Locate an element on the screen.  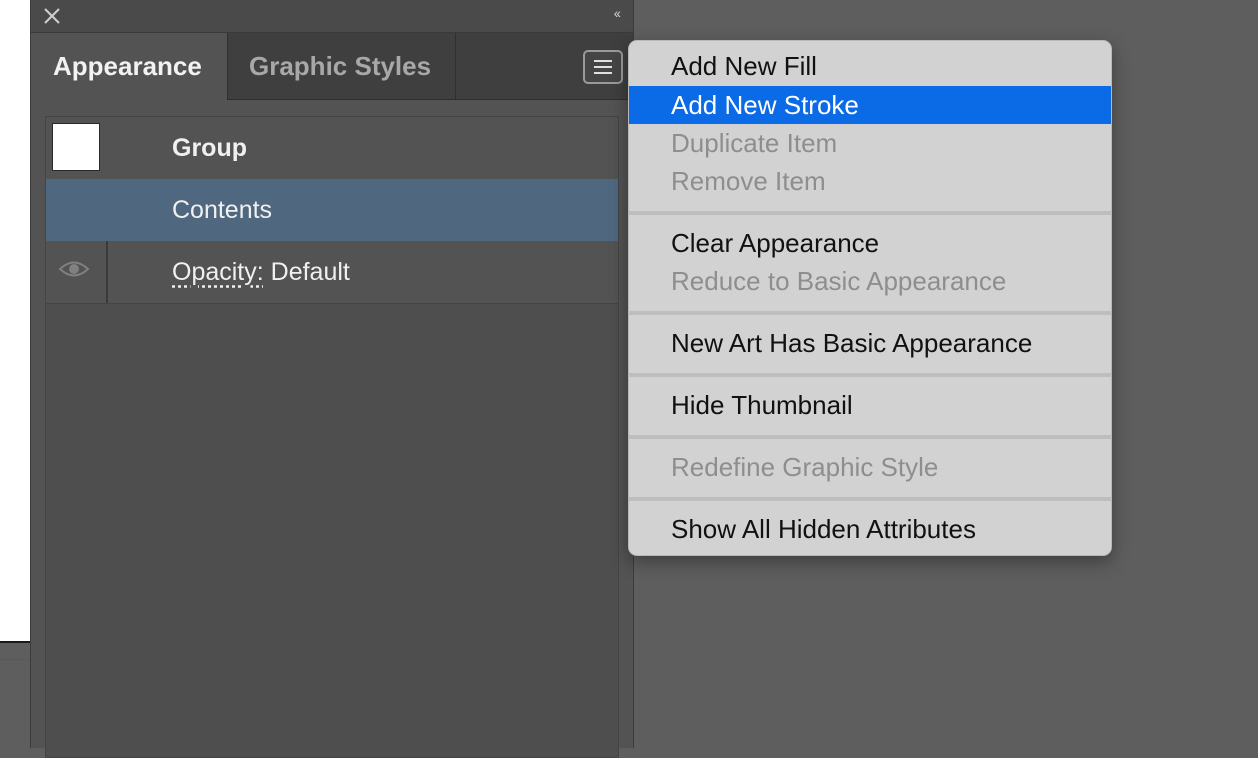
panel-tabbar: Appearance Graphic Styles is located at coordinates (332, 66).